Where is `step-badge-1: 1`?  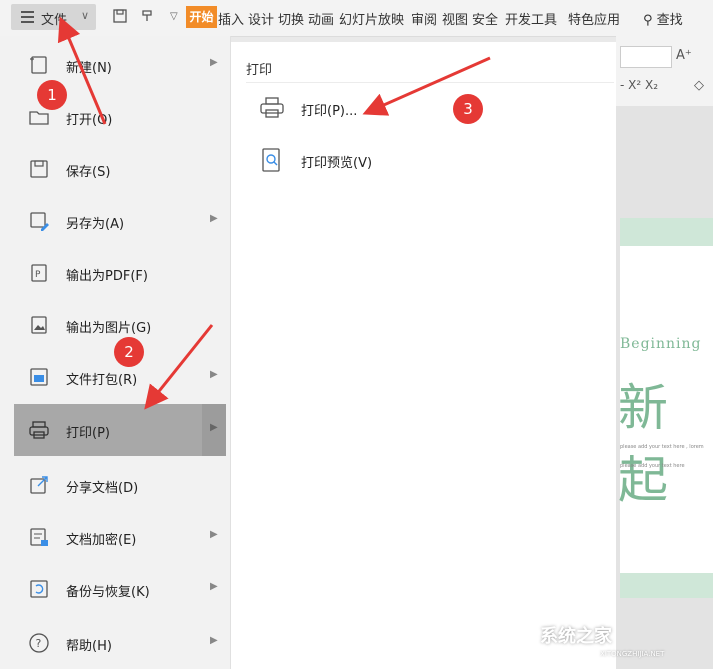
step-badge-1: 1 is located at coordinates (52, 95).